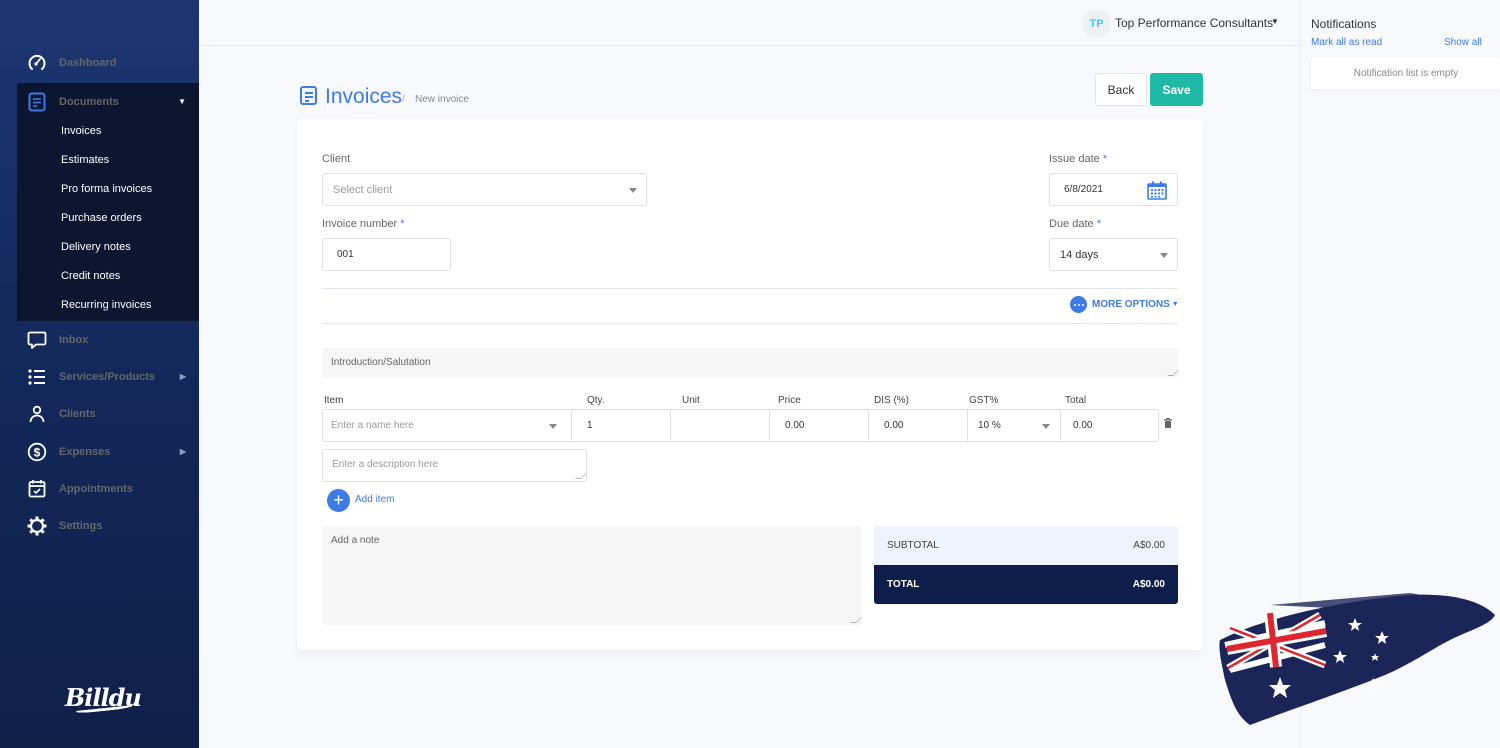 Image resolution: width=1500 pixels, height=748 pixels. I want to click on sidebar-item-label: Appointments, so click(96, 488).